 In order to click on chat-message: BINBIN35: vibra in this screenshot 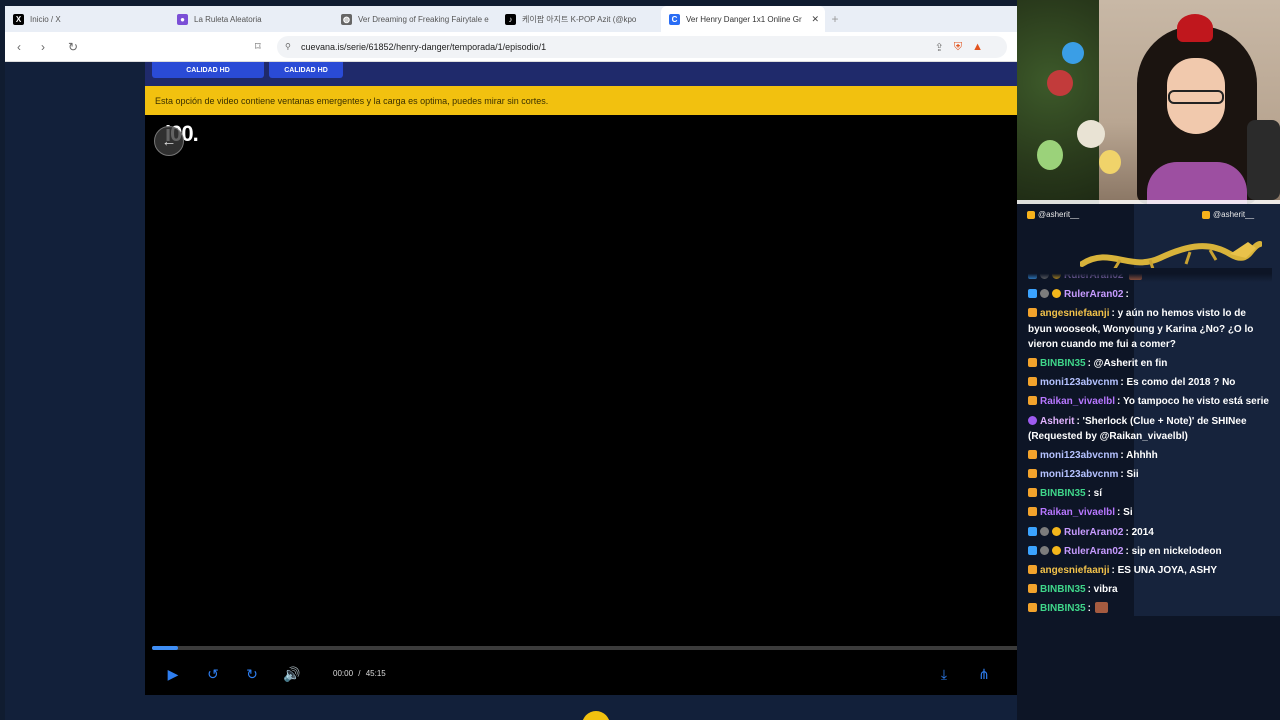, I will do `click(1150, 590)`.